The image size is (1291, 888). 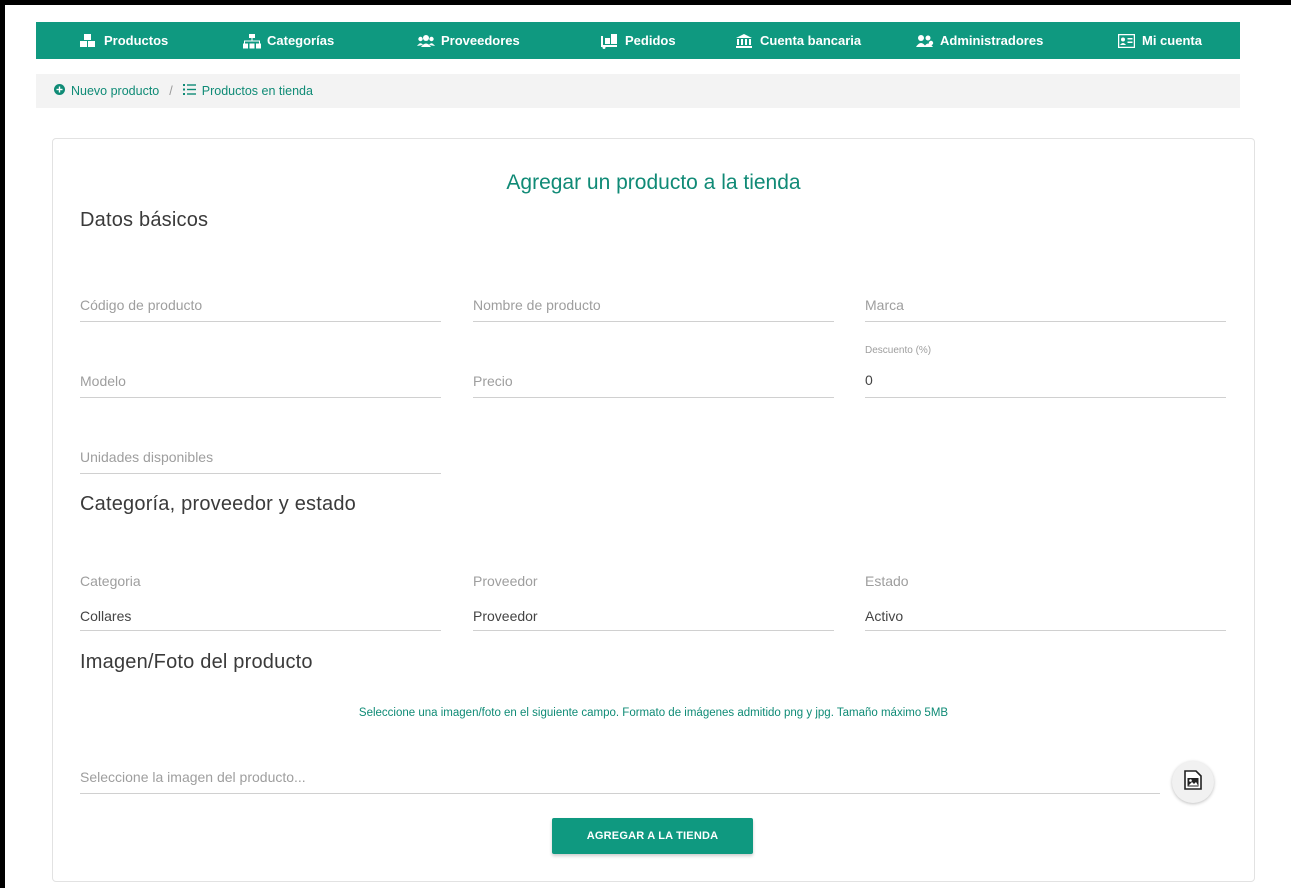 I want to click on breadcrumb-productos-en-tienda: Productos en tienda, so click(x=247, y=91).